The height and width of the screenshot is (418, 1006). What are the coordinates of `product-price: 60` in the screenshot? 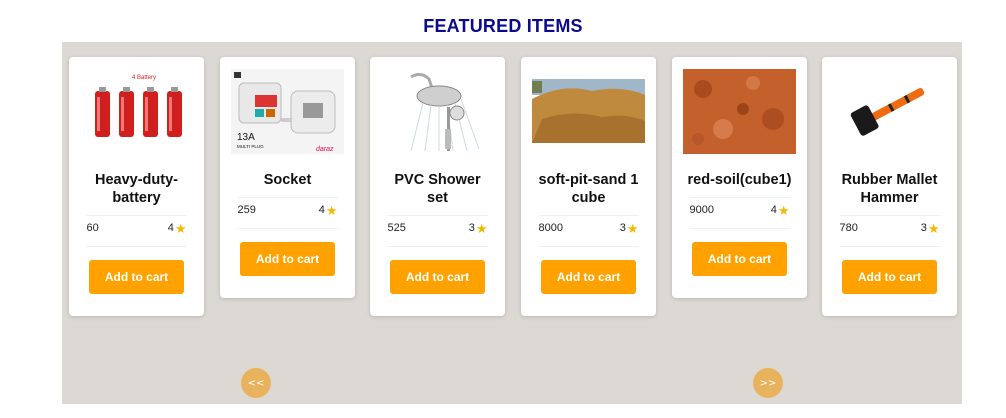 It's located at (92, 228).